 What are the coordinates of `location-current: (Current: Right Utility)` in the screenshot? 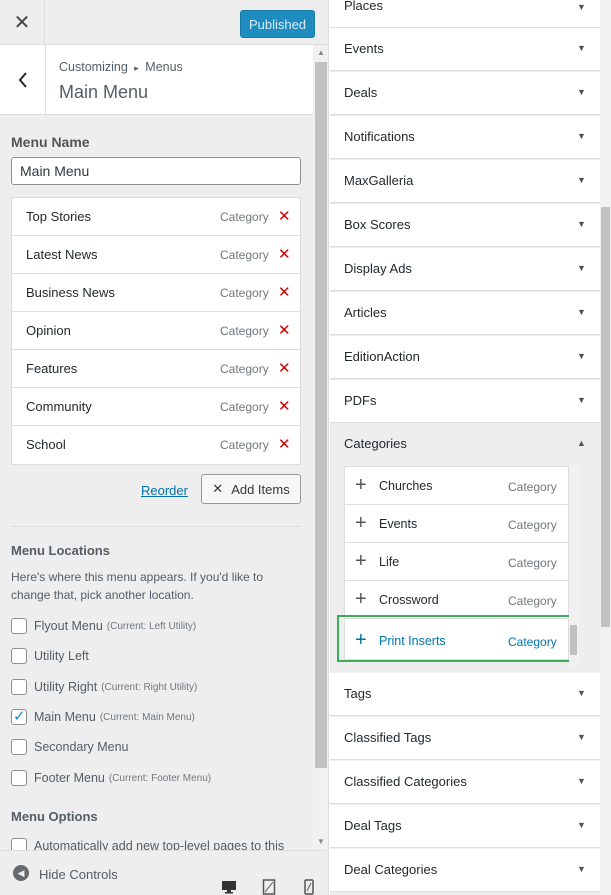 It's located at (149, 687).